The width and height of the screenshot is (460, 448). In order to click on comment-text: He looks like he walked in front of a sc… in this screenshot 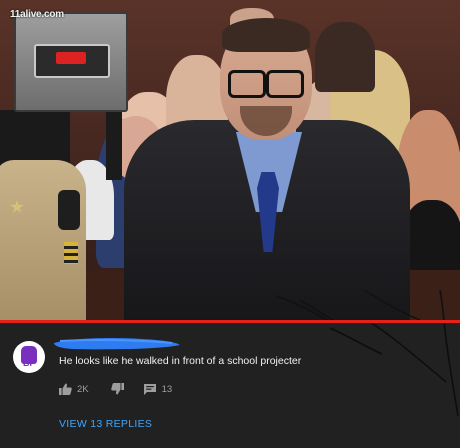, I will do `click(180, 361)`.